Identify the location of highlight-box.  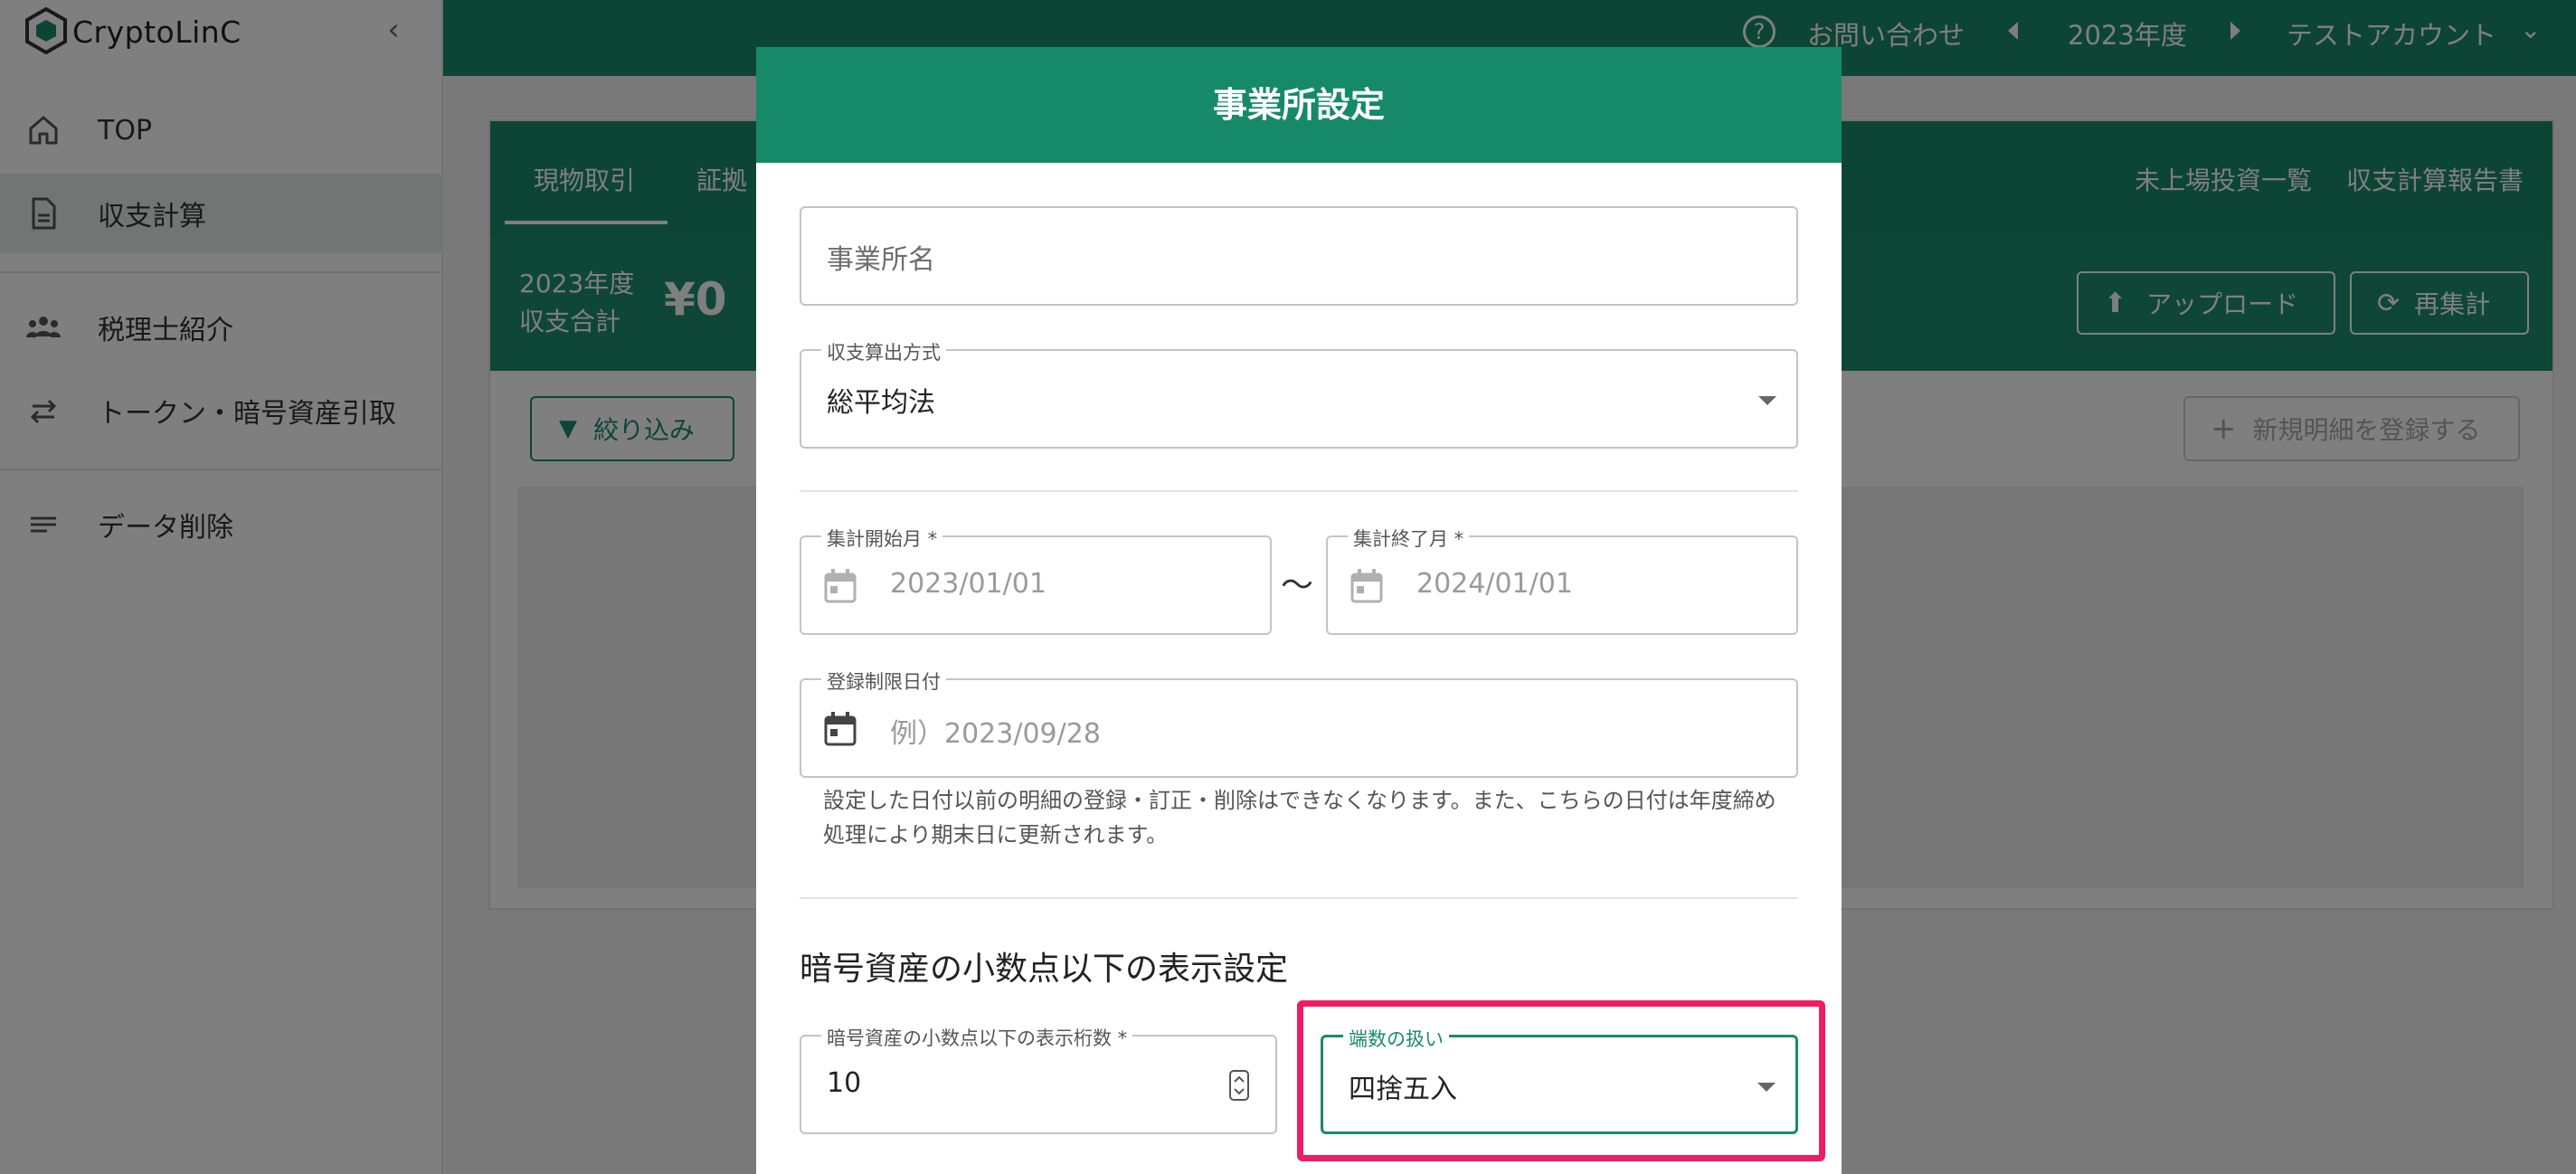
(1561, 1080).